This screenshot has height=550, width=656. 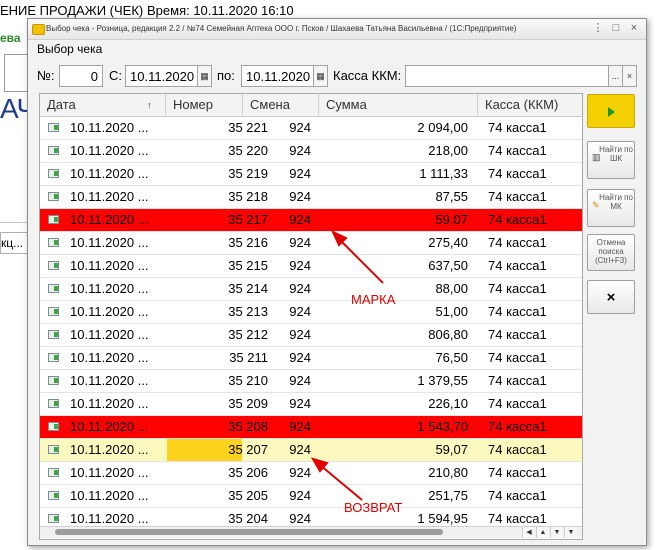 I want to click on cancel-search-label: Отмена поиска (Ctrl+F3), so click(x=611, y=251).